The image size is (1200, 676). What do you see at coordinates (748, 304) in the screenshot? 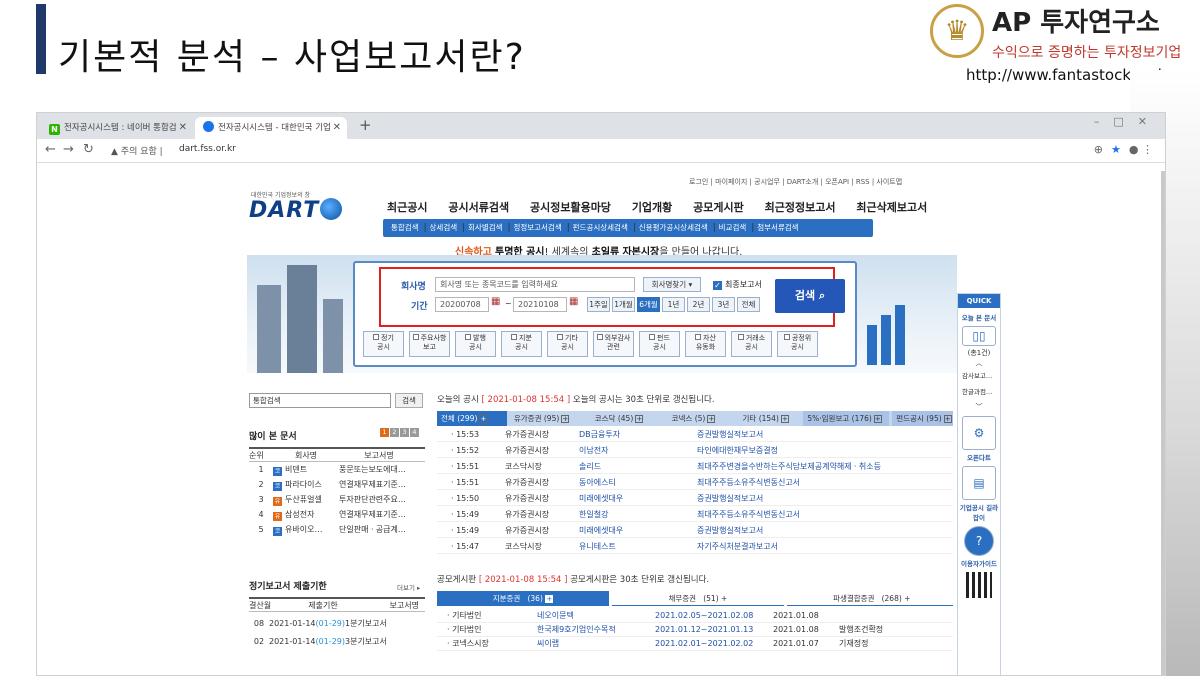
I see `period-all: 전체` at bounding box center [748, 304].